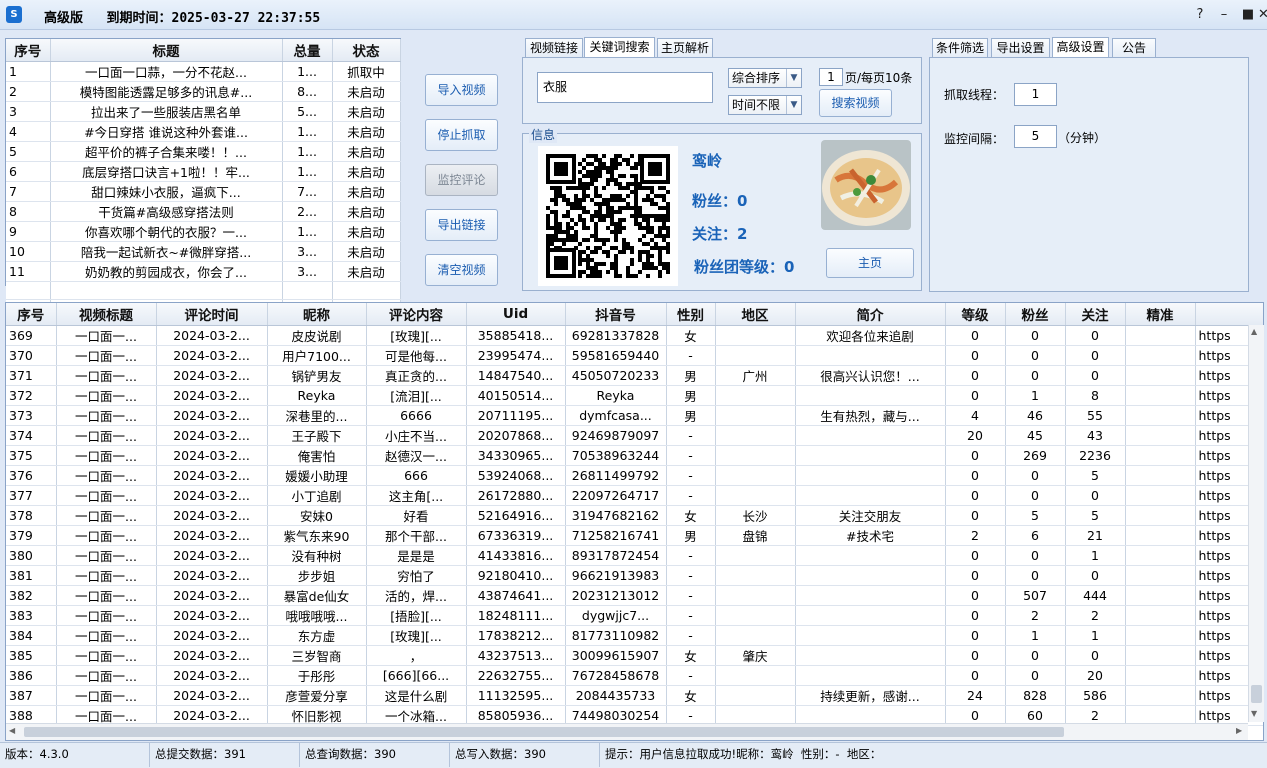 The height and width of the screenshot is (768, 1267). Describe the element at coordinates (960, 48) in the screenshot. I see `tab-filter: 条件筛选` at that location.